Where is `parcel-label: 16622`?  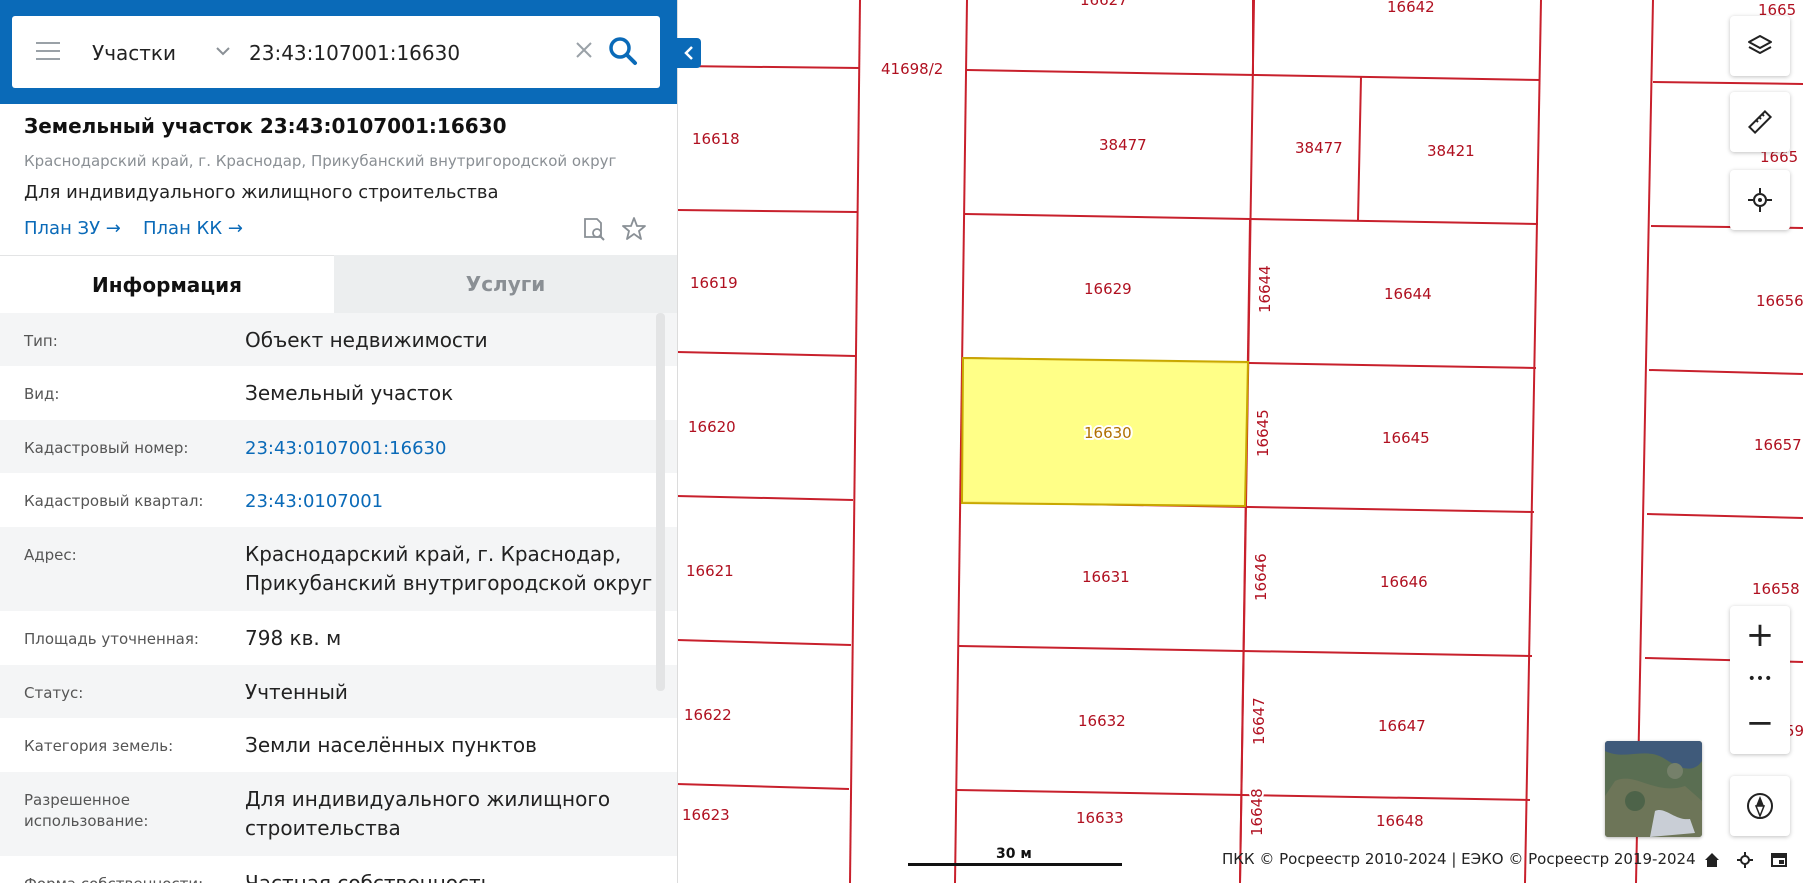 parcel-label: 16622 is located at coordinates (708, 715).